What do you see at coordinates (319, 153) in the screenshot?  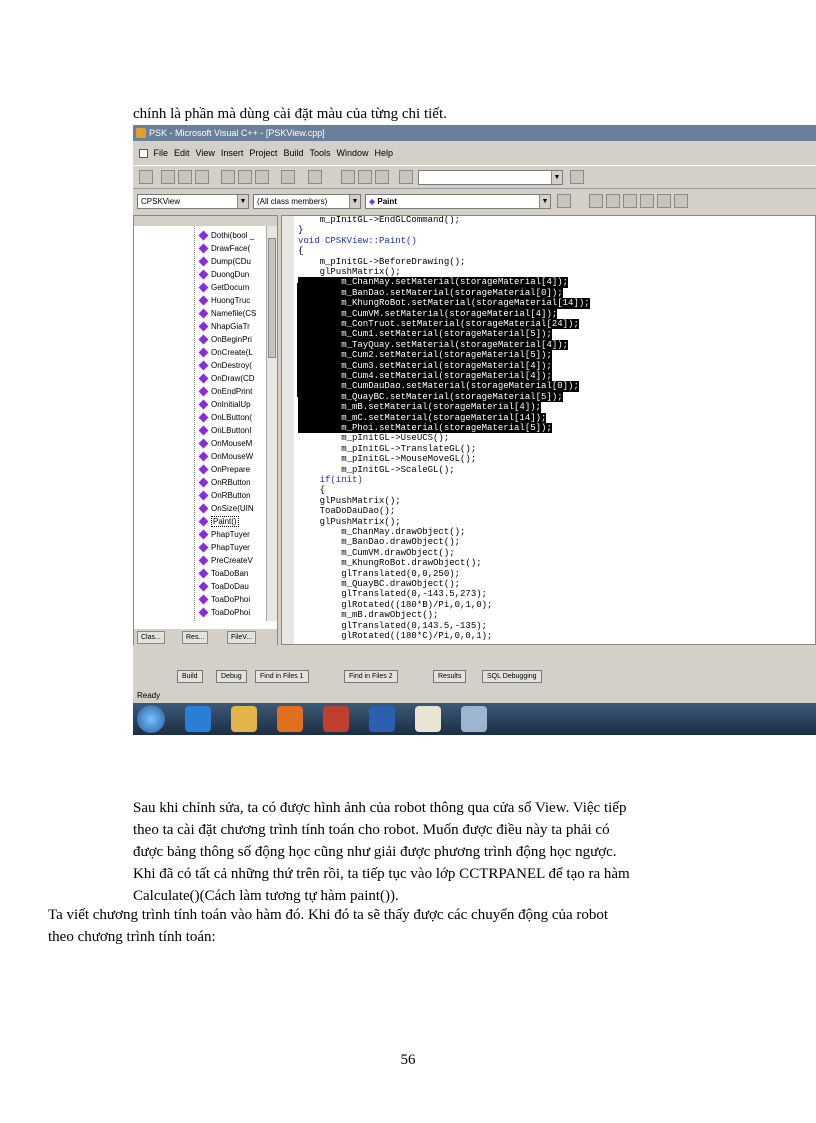 I see `menu-item-tools: Tools` at bounding box center [319, 153].